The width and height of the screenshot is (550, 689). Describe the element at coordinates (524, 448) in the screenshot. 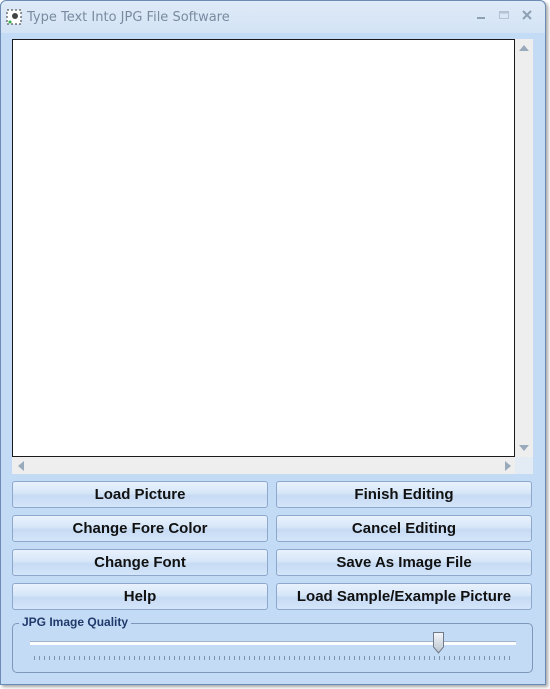

I see `scroll-down-icon` at that location.